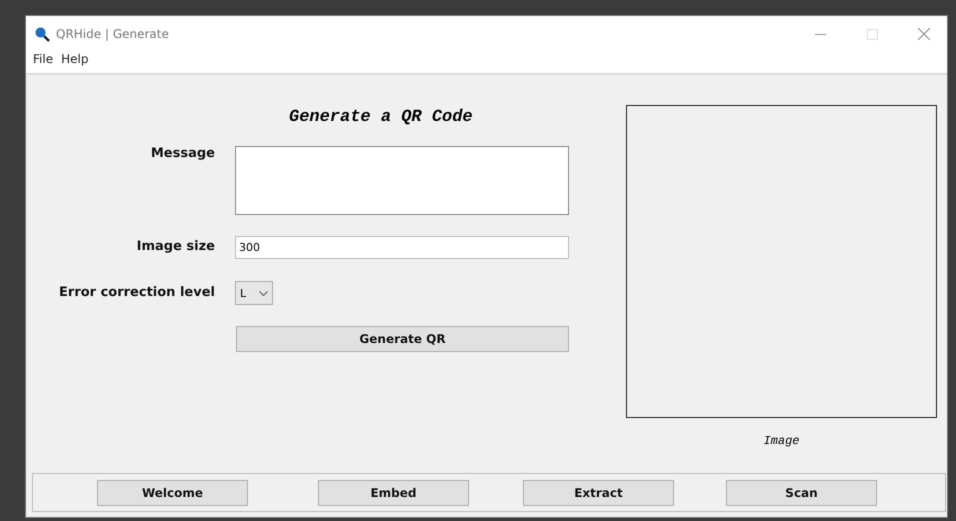 The width and height of the screenshot is (956, 521). What do you see at coordinates (598, 493) in the screenshot?
I see `nav-button: Extract` at bounding box center [598, 493].